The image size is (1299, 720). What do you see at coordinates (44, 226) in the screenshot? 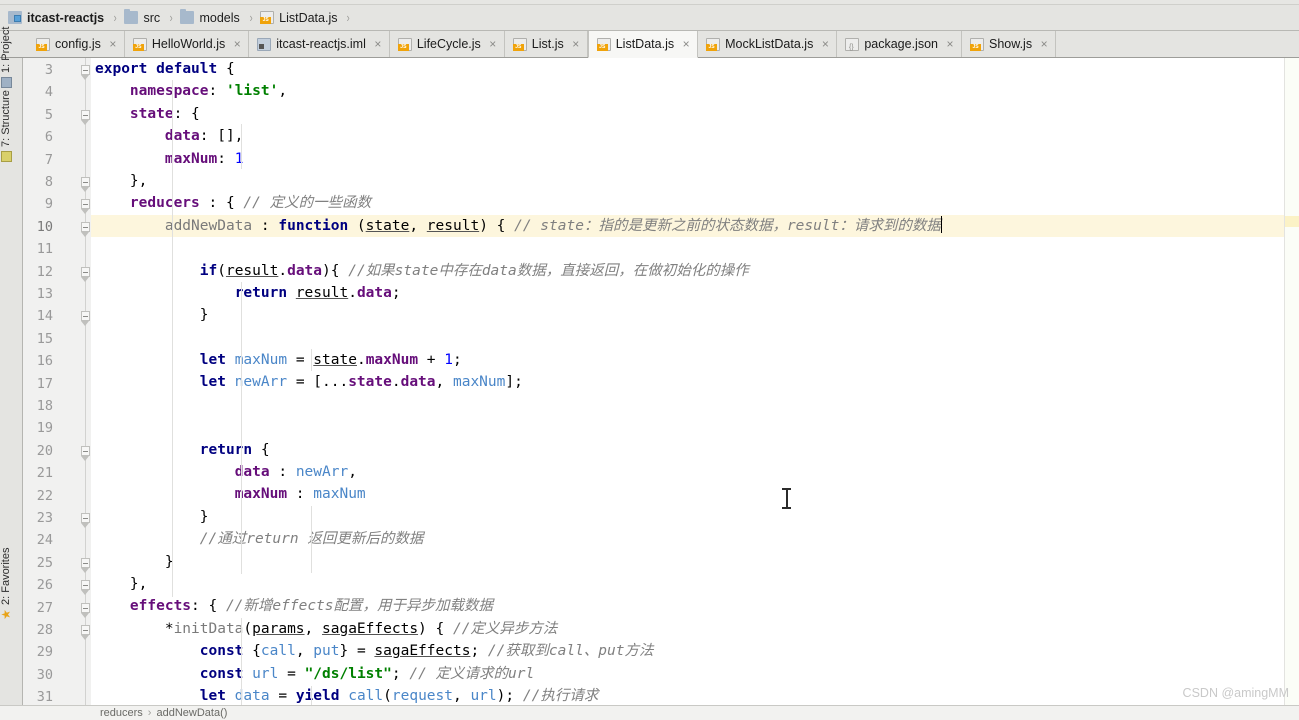
I see `line-number: 10` at bounding box center [44, 226].